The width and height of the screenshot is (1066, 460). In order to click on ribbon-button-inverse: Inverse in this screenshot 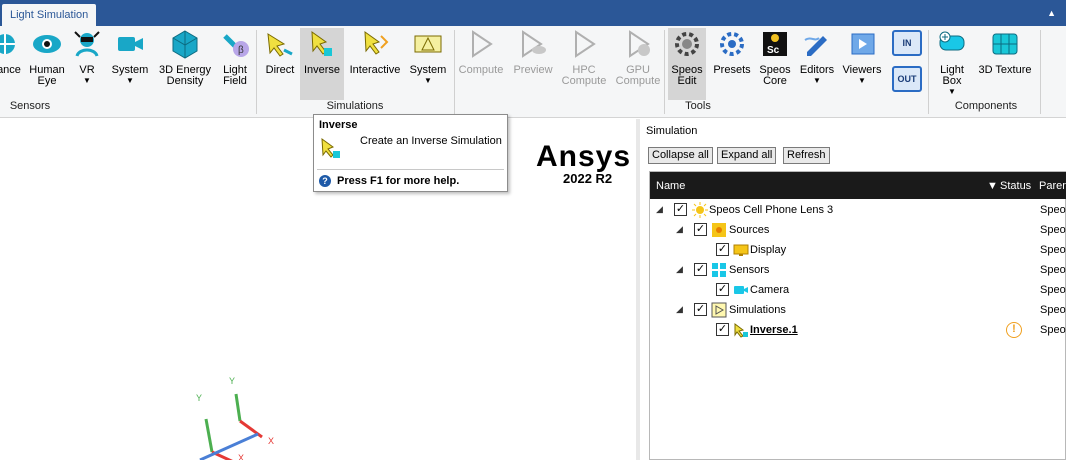, I will do `click(322, 64)`.